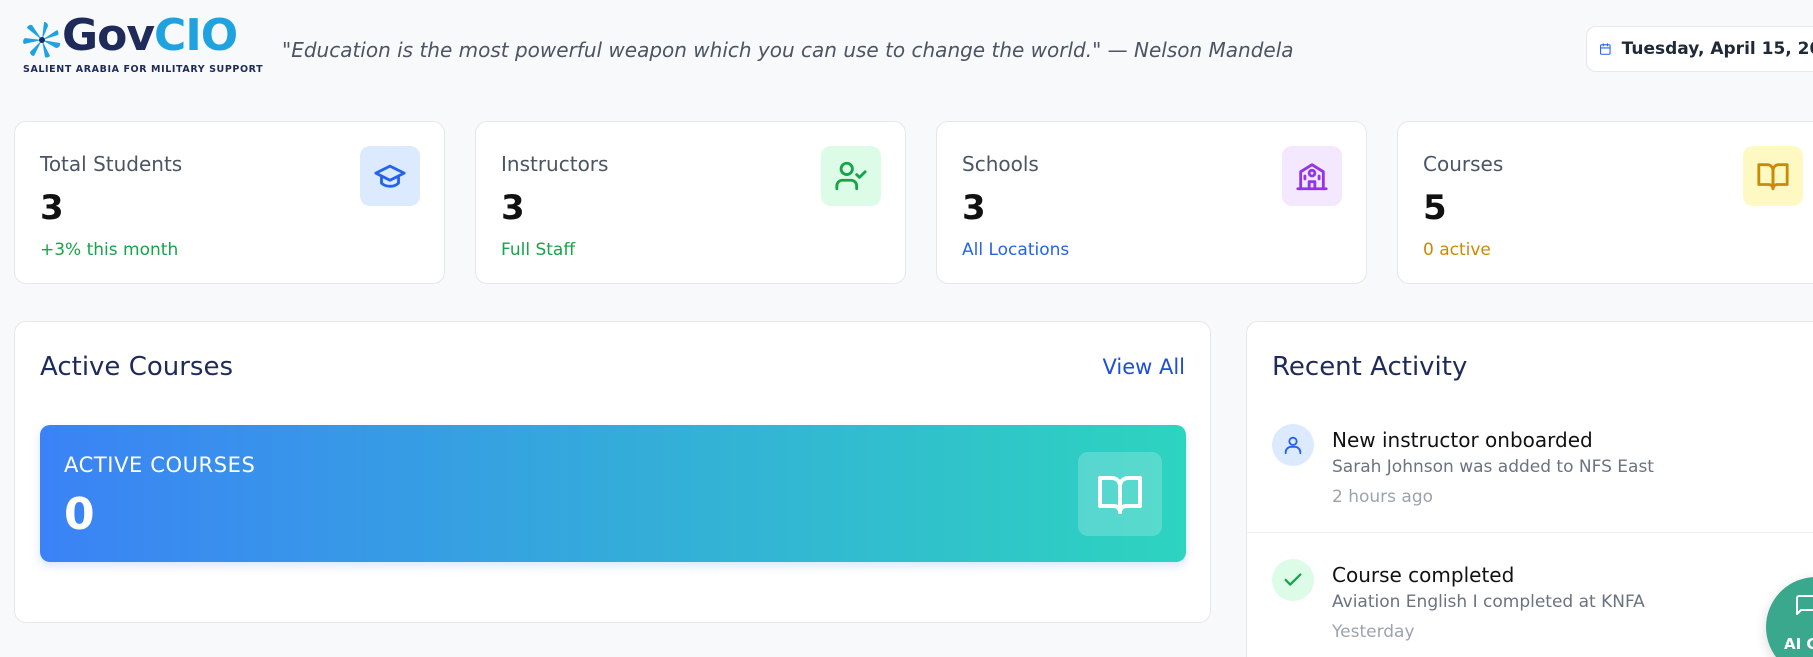 This screenshot has width=1813, height=657. I want to click on user-icon, so click(1293, 445).